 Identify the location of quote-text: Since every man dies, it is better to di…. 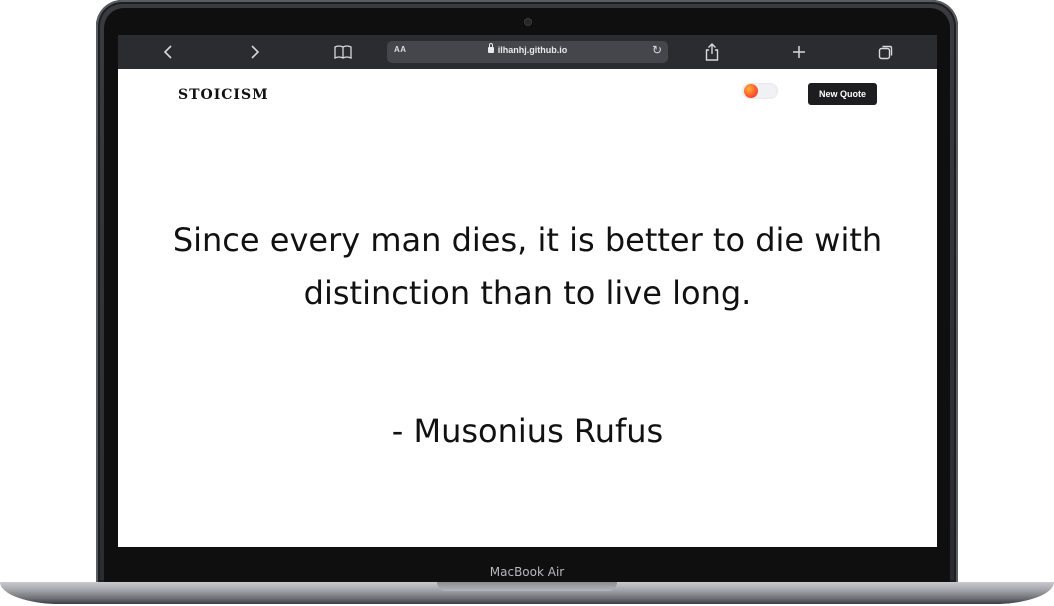
(527, 266).